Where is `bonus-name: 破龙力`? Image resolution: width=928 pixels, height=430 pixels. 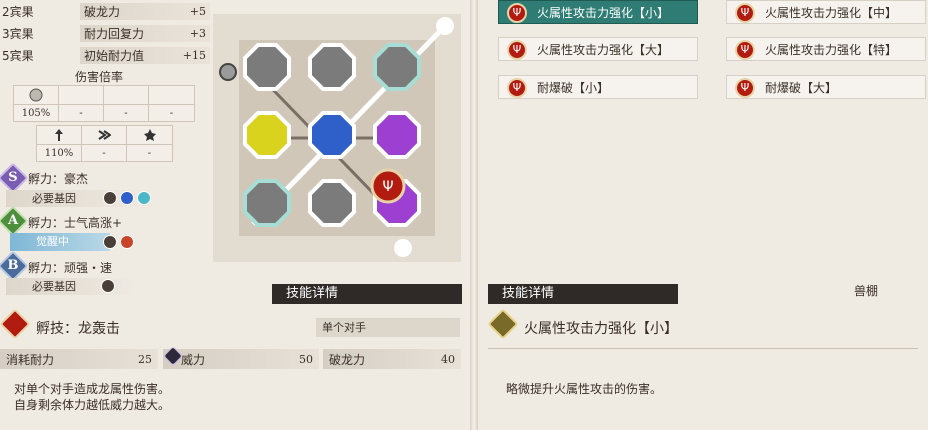
bonus-name: 破龙力 is located at coordinates (102, 12).